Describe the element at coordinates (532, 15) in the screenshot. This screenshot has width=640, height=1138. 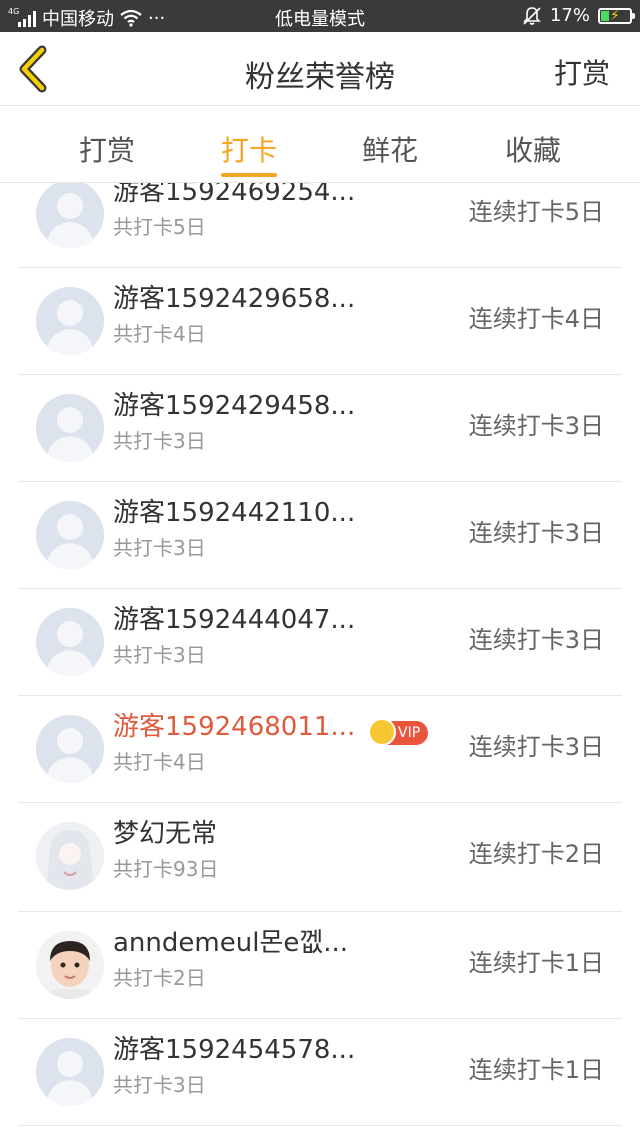
I see `mute-bell-icon` at that location.